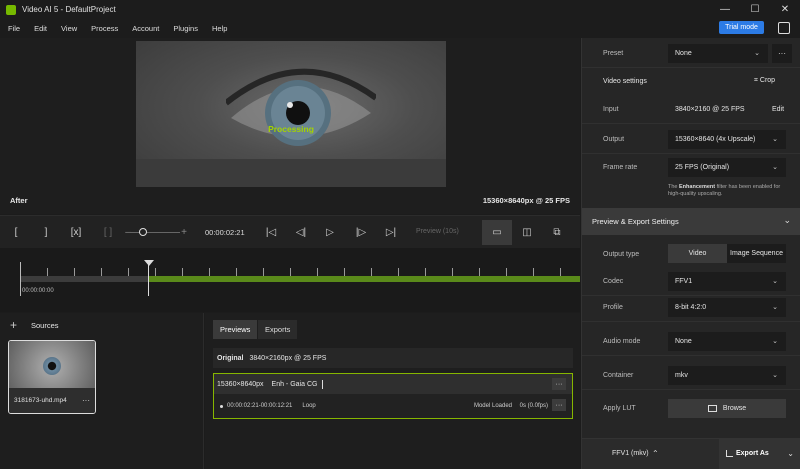 This screenshot has width=800, height=469. What do you see at coordinates (393, 384) in the screenshot?
I see `job-header: 15360×8640px Enh - Gaia CG` at bounding box center [393, 384].